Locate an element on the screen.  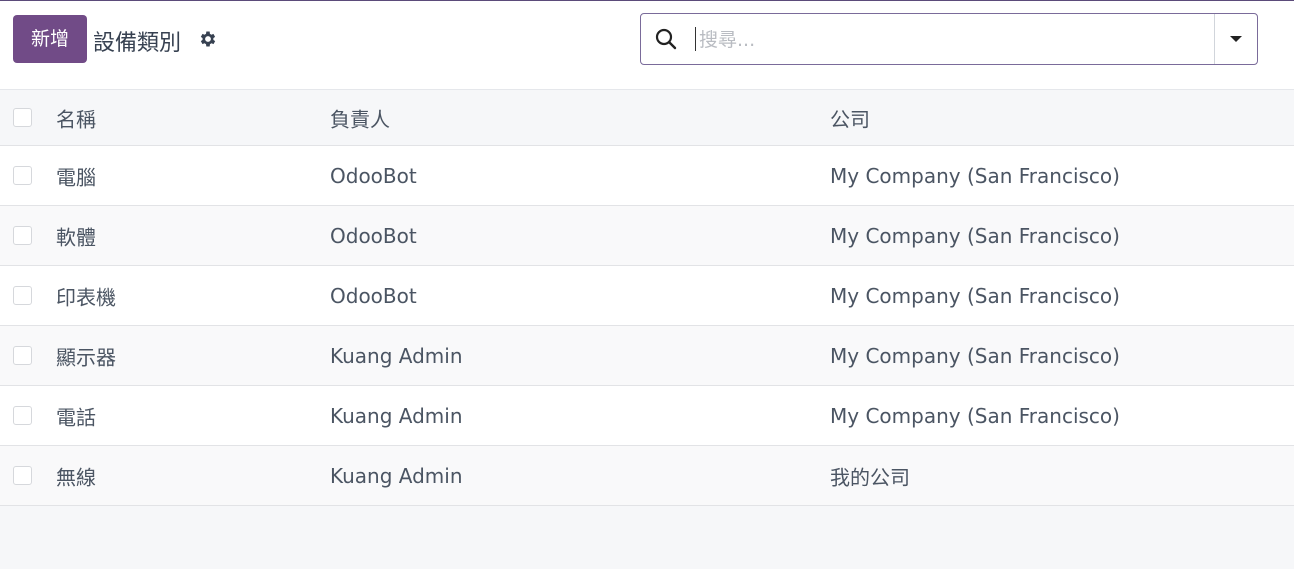
table-row: 軟體 OdooBot My Company (San Francisco) is located at coordinates (647, 236).